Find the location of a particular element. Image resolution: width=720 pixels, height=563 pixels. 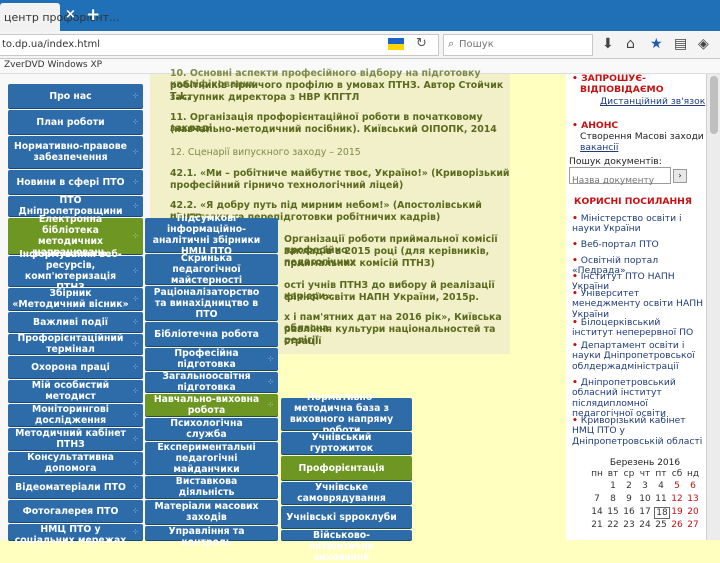

calendar-day: 10 is located at coordinates (645, 499).